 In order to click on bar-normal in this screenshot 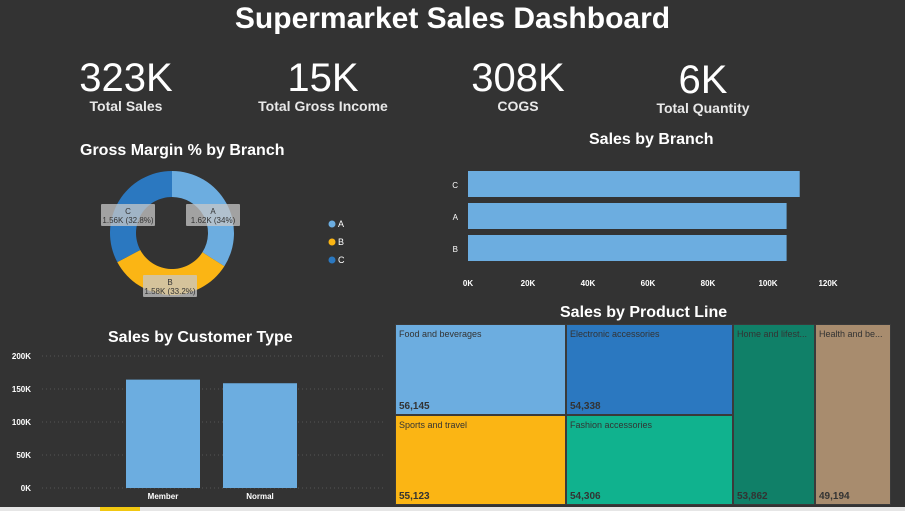, I will do `click(260, 435)`.